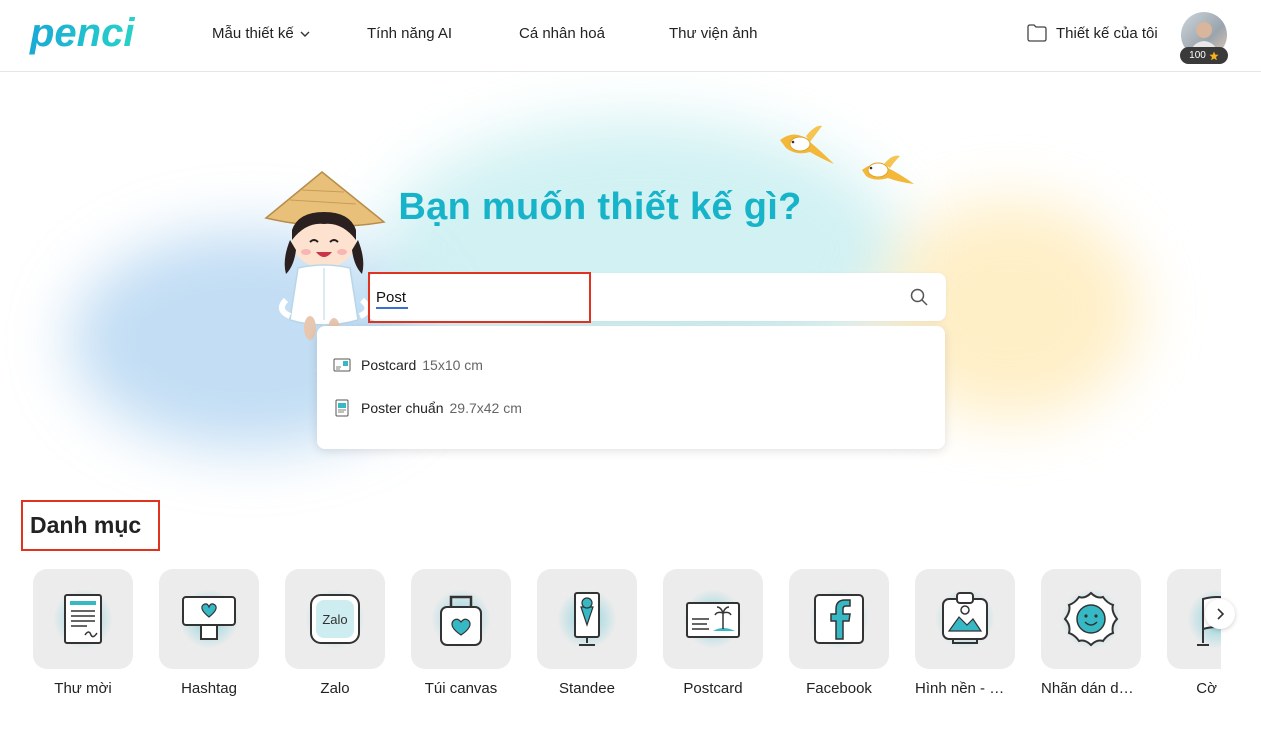 This screenshot has width=1261, height=740. Describe the element at coordinates (335, 688) in the screenshot. I see `category-label: Zalo` at that location.